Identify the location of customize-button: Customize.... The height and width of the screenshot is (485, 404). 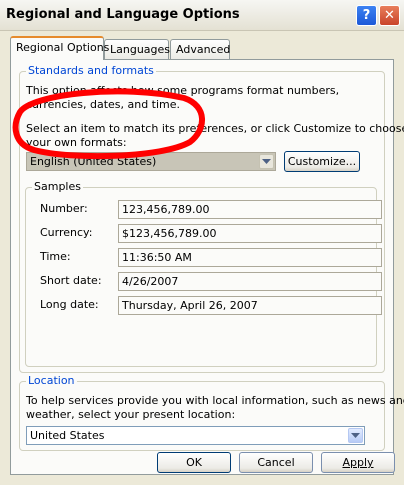
(322, 161).